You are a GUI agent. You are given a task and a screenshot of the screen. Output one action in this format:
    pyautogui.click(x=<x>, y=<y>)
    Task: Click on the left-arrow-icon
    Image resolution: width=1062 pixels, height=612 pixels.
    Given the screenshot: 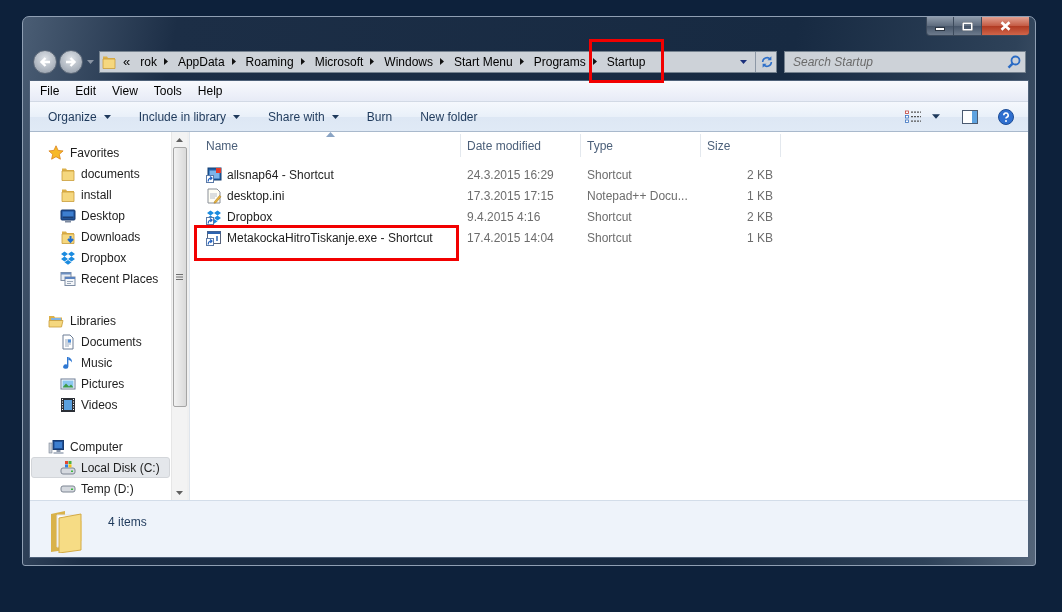 What is the action you would take?
    pyautogui.click(x=45, y=61)
    